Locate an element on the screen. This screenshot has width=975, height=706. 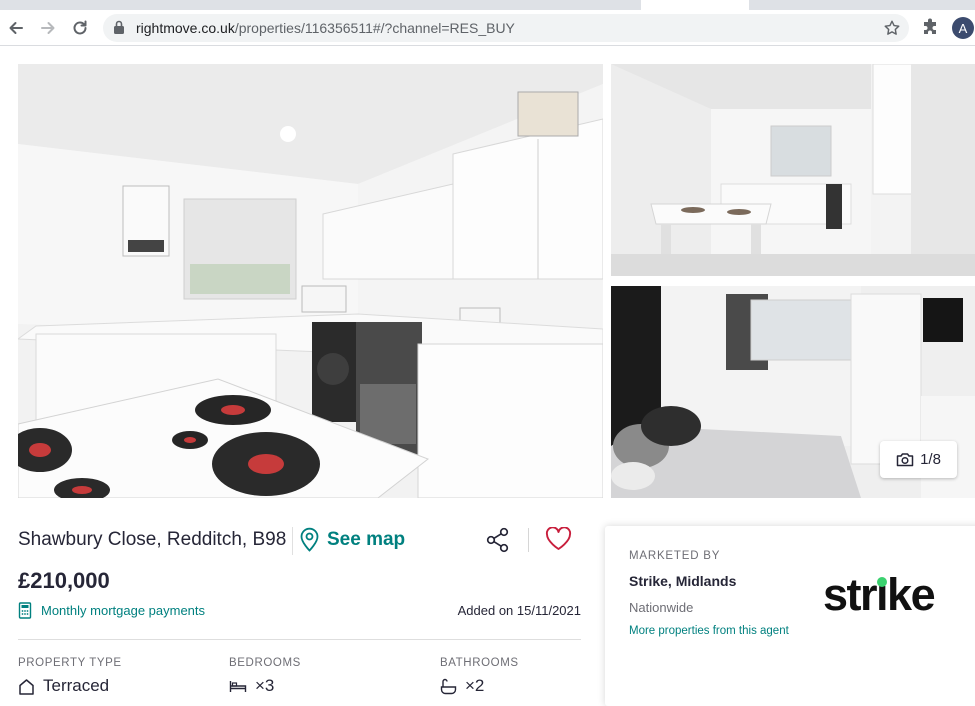
reload-icon is located at coordinates (80, 27).